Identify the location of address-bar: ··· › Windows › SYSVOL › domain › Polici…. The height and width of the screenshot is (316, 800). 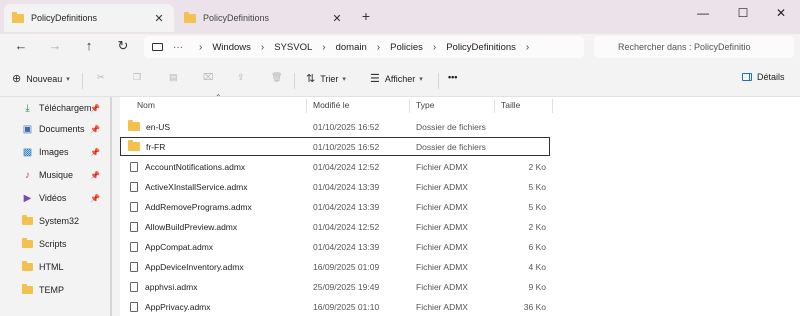
(364, 47).